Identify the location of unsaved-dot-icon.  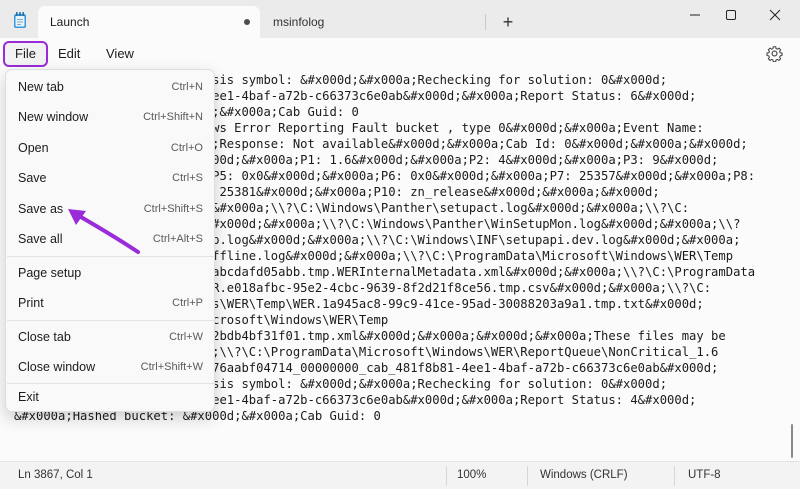
(247, 22).